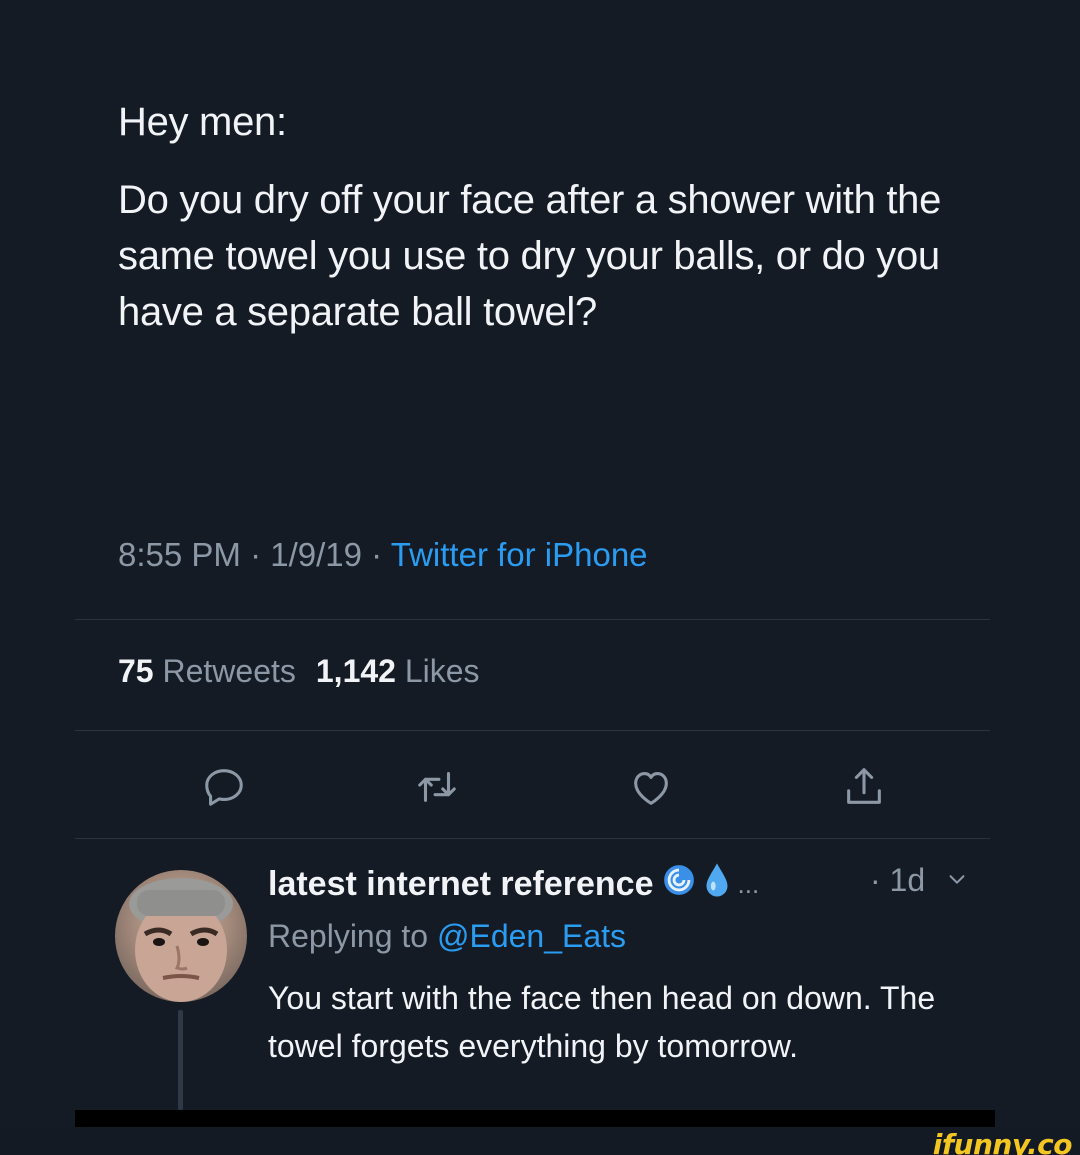 The image size is (1080, 1155). I want to click on retweets-label: Retweets, so click(229, 671).